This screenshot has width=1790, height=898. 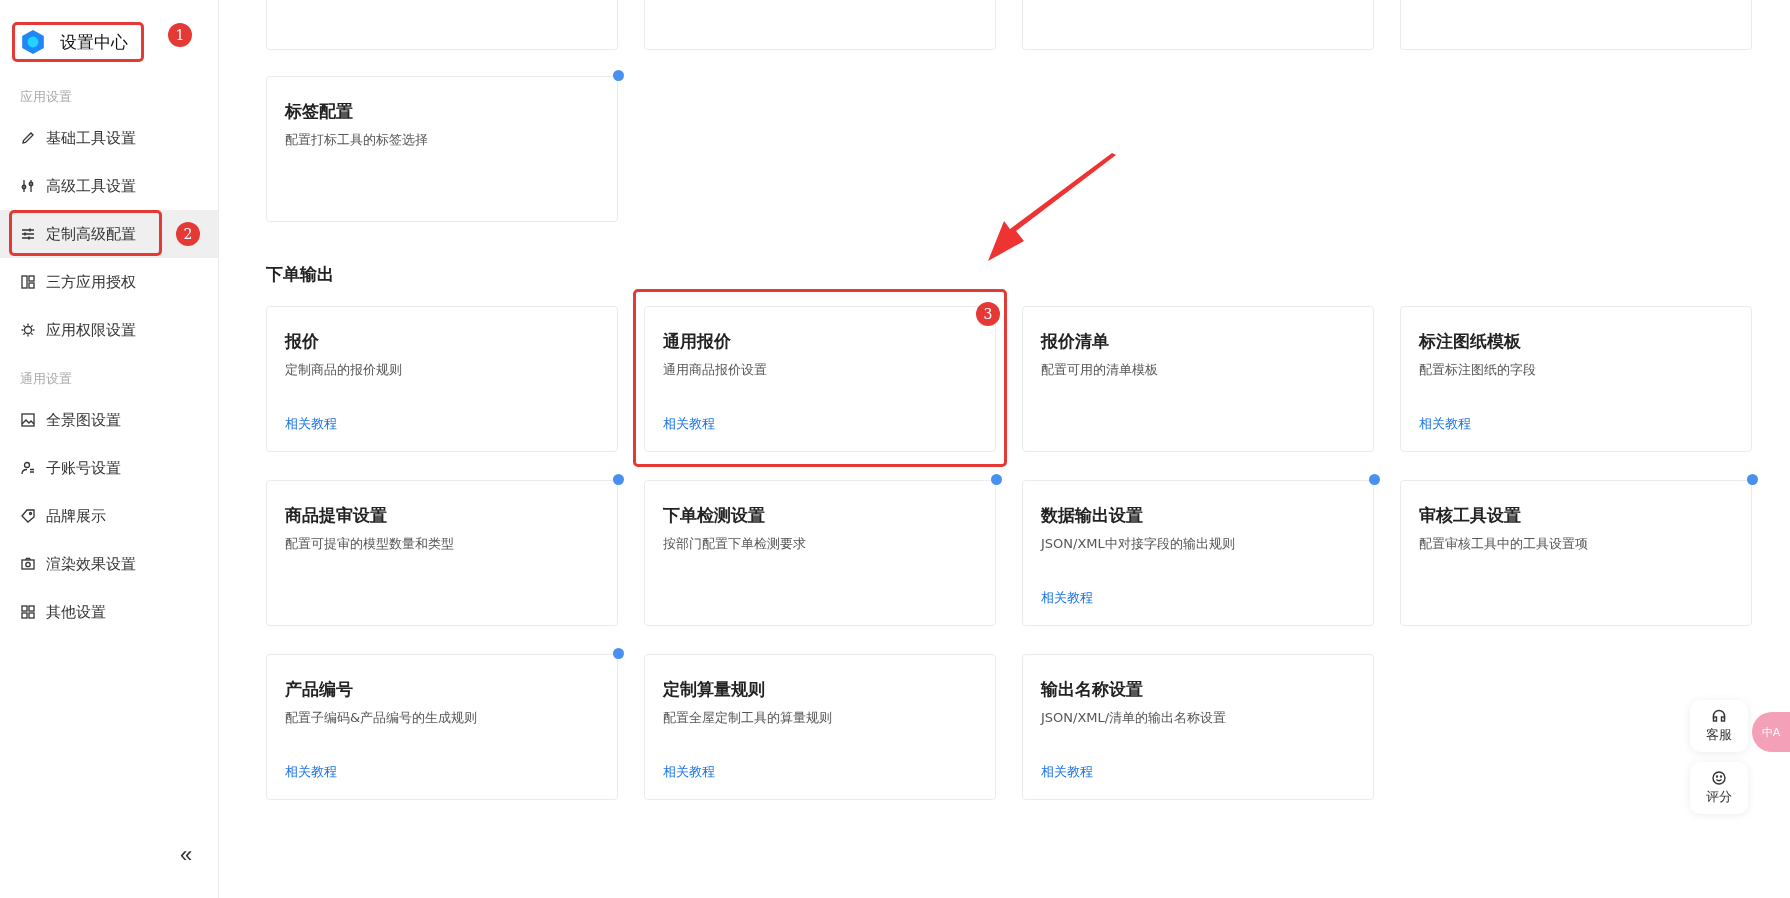 I want to click on card-description: 配置打标工具的标签选择, so click(x=357, y=140).